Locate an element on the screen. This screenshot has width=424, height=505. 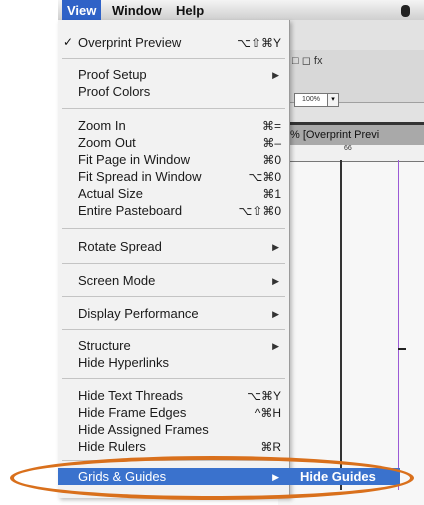
guide-marker is located at coordinates (402, 349).